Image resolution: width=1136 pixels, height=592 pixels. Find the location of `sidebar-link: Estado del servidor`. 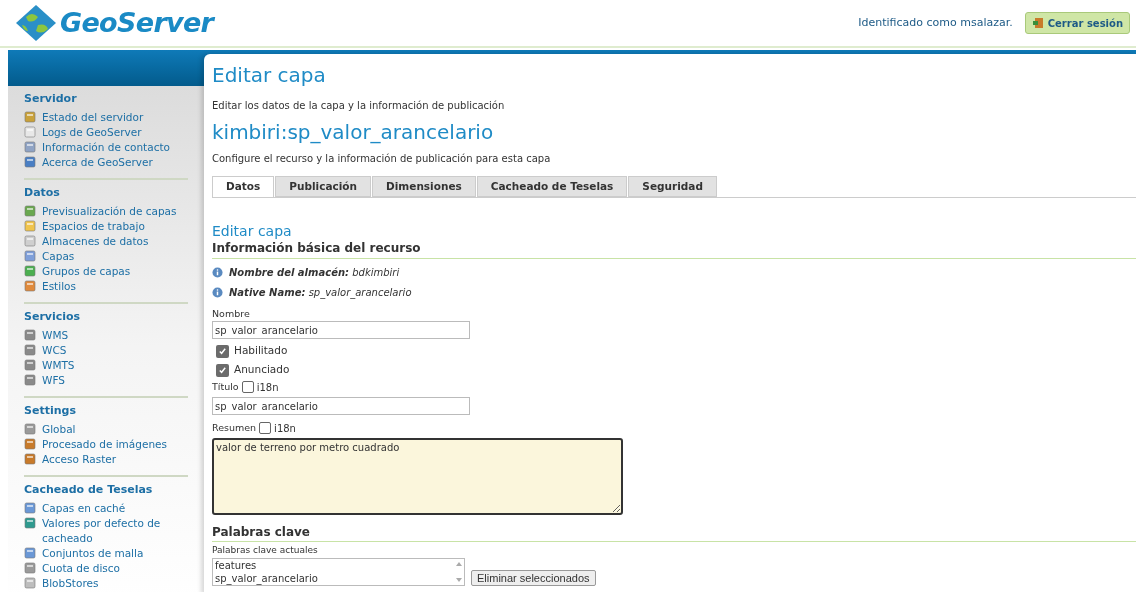

sidebar-link: Estado del servidor is located at coordinates (93, 117).